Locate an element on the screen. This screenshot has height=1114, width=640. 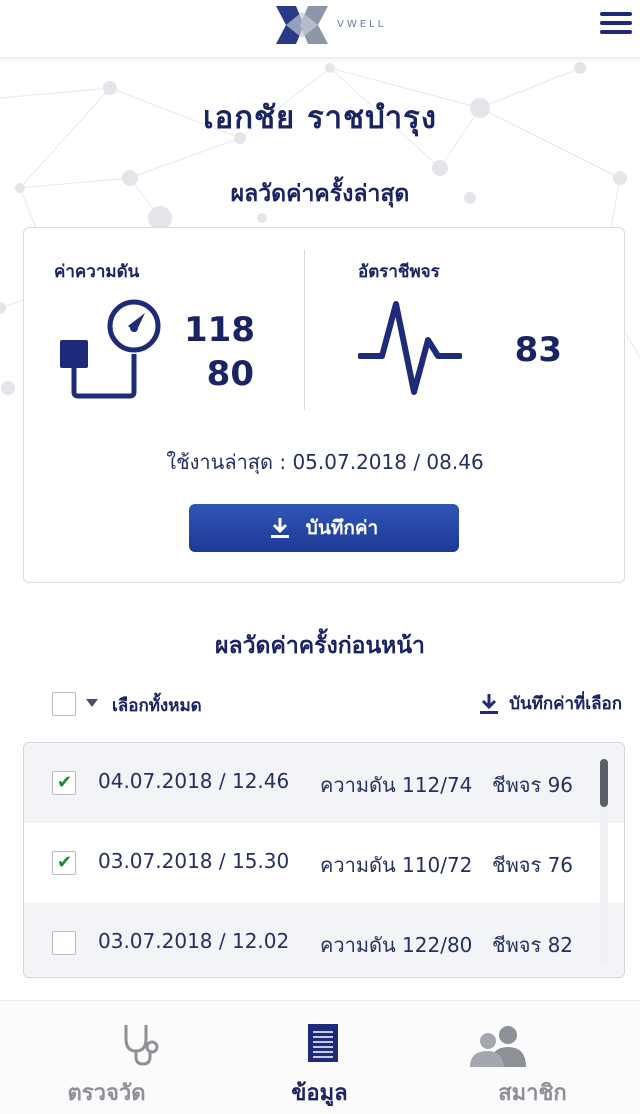
save-values-label: บันทึกค่า is located at coordinates (342, 528).